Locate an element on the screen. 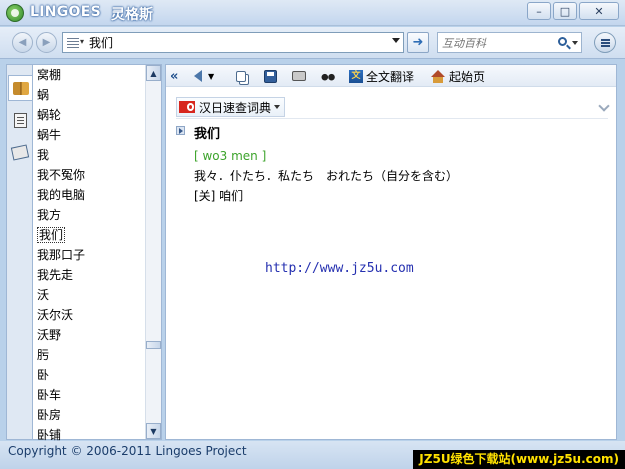 This screenshot has height=469, width=625. tab-dictionary is located at coordinates (20, 88).